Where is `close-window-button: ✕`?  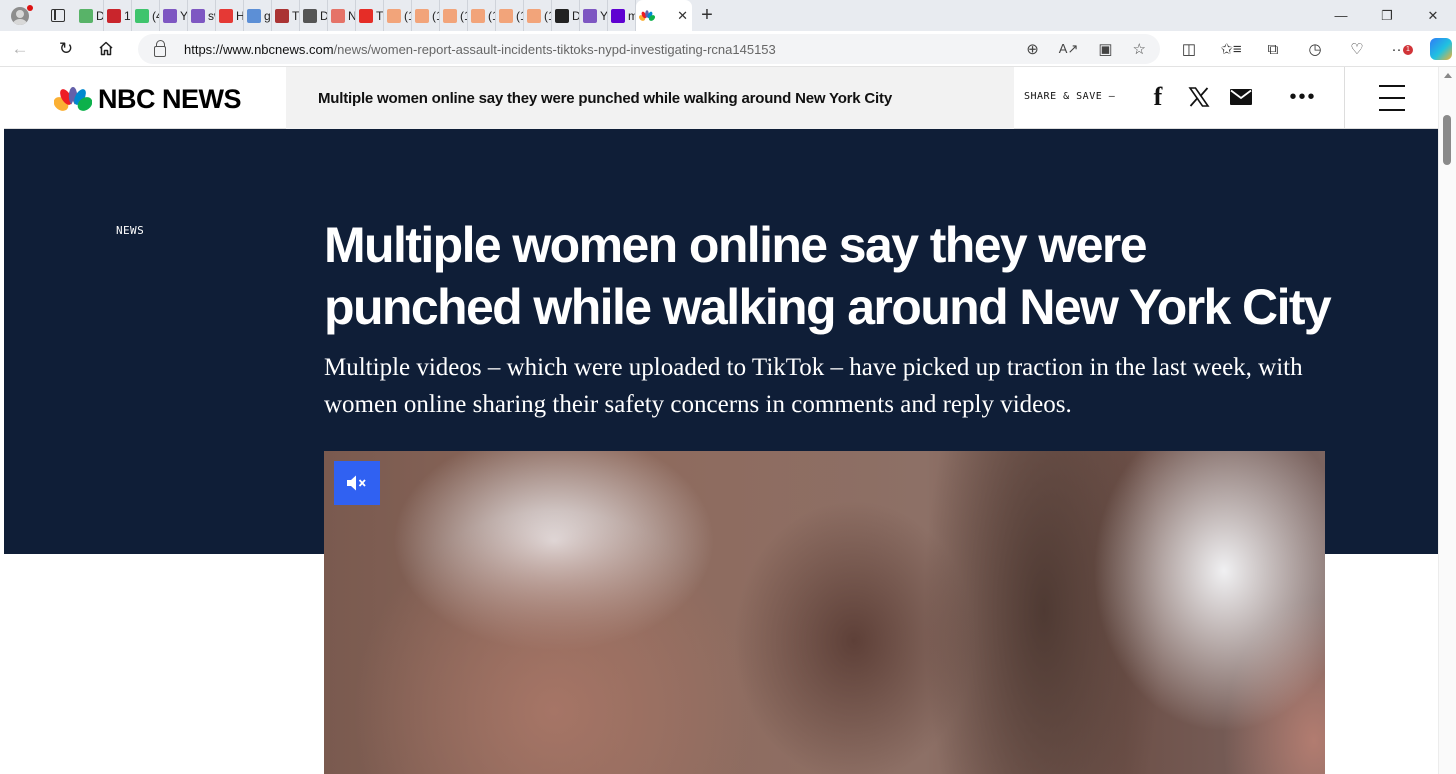 close-window-button: ✕ is located at coordinates (1433, 15).